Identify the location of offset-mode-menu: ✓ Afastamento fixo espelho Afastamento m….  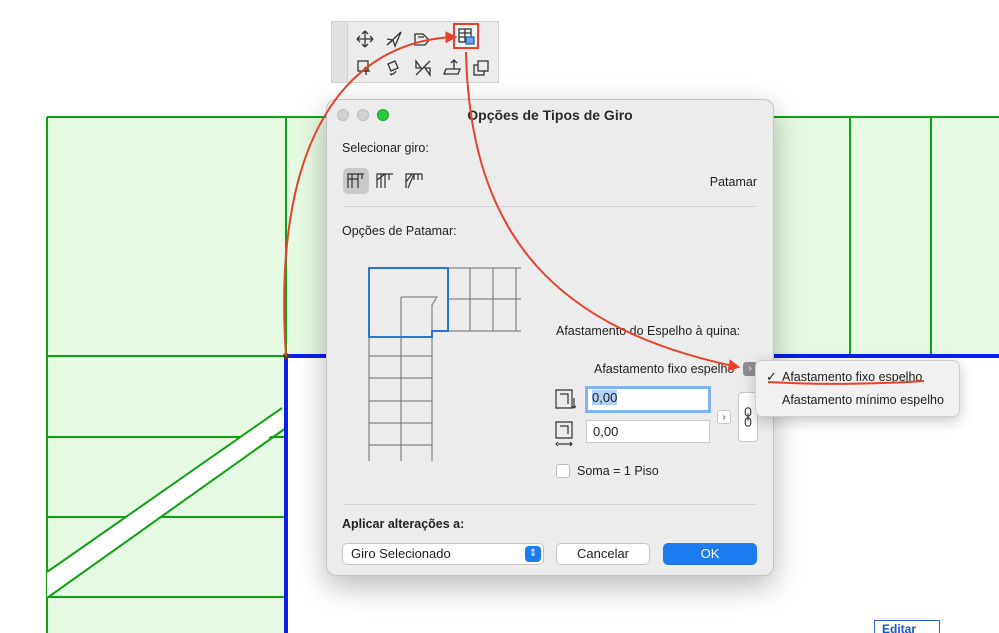
(857, 388).